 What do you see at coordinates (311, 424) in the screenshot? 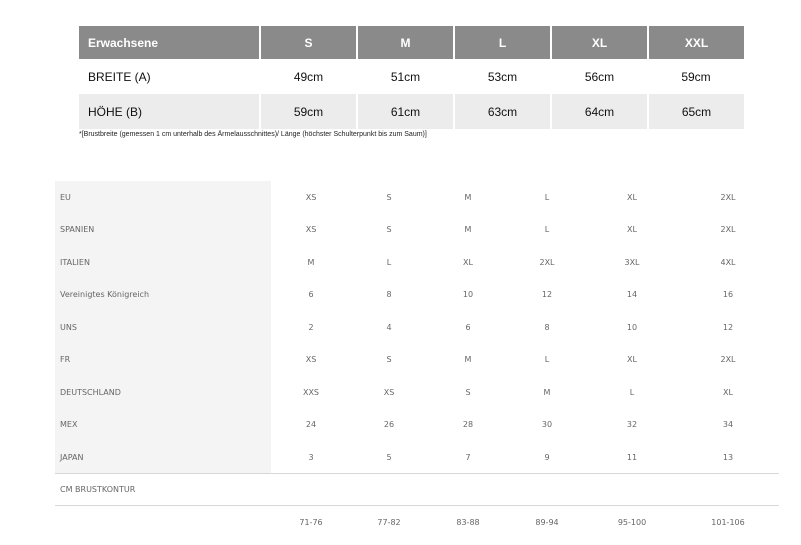
I see `table-cell: 24` at bounding box center [311, 424].